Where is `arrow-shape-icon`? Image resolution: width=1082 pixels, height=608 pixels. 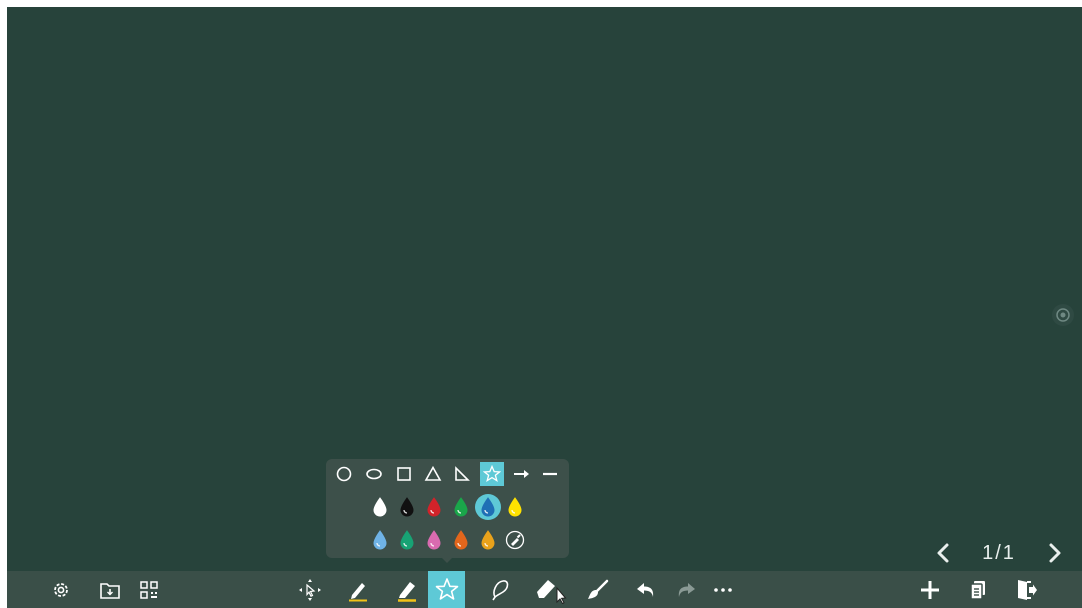
arrow-shape-icon is located at coordinates (521, 474).